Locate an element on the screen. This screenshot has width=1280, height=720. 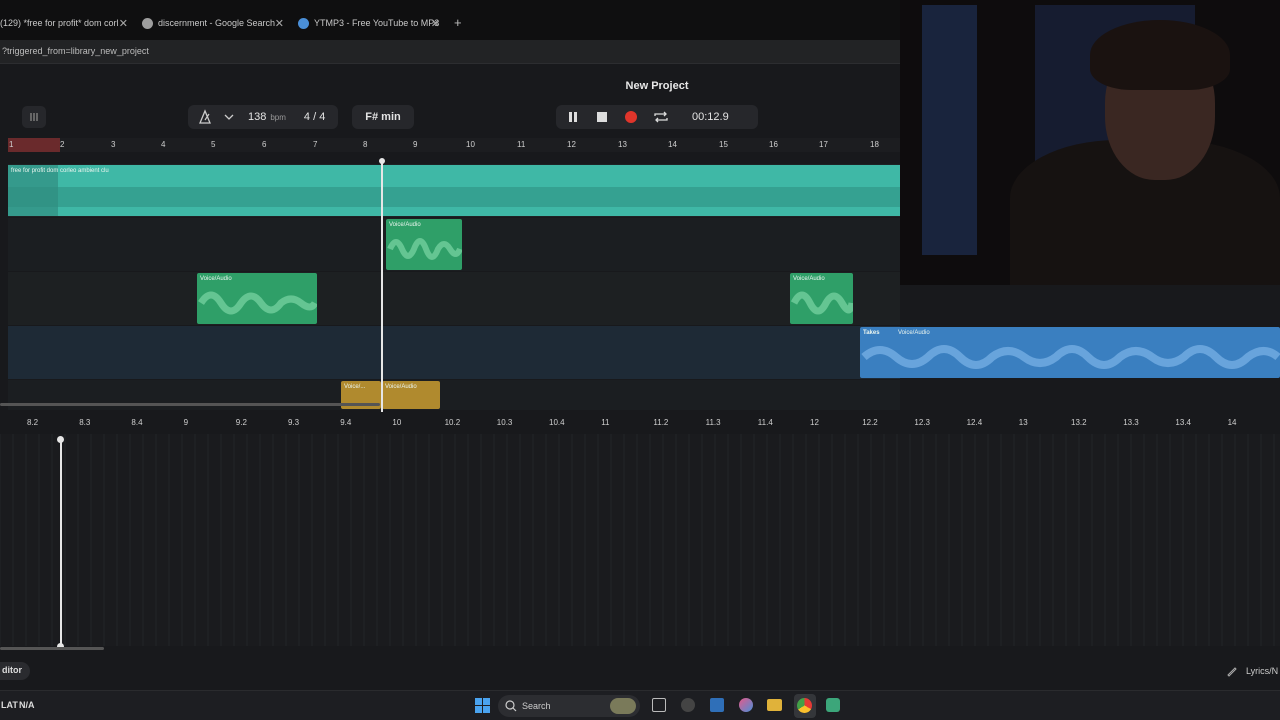
editor-ruler-label: 9.2 is located at coordinates (241, 422).